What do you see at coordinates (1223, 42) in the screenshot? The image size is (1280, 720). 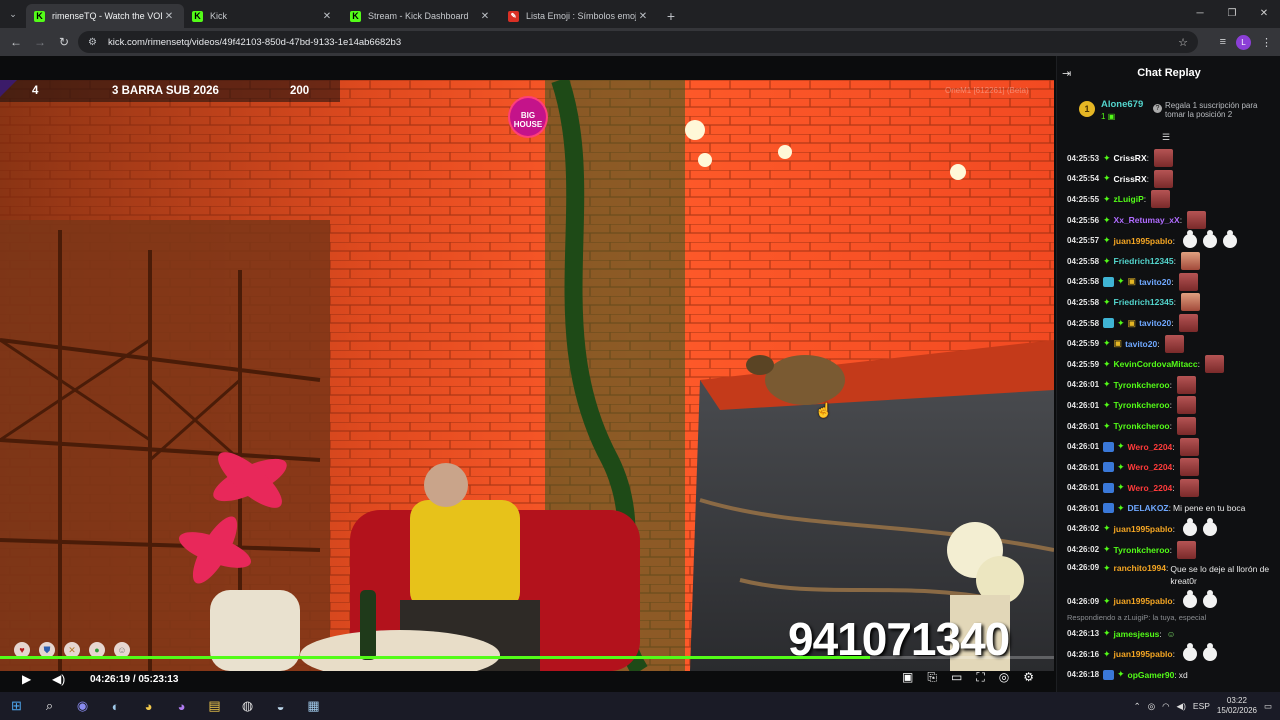 I see `media-control-icon: ≡` at bounding box center [1223, 42].